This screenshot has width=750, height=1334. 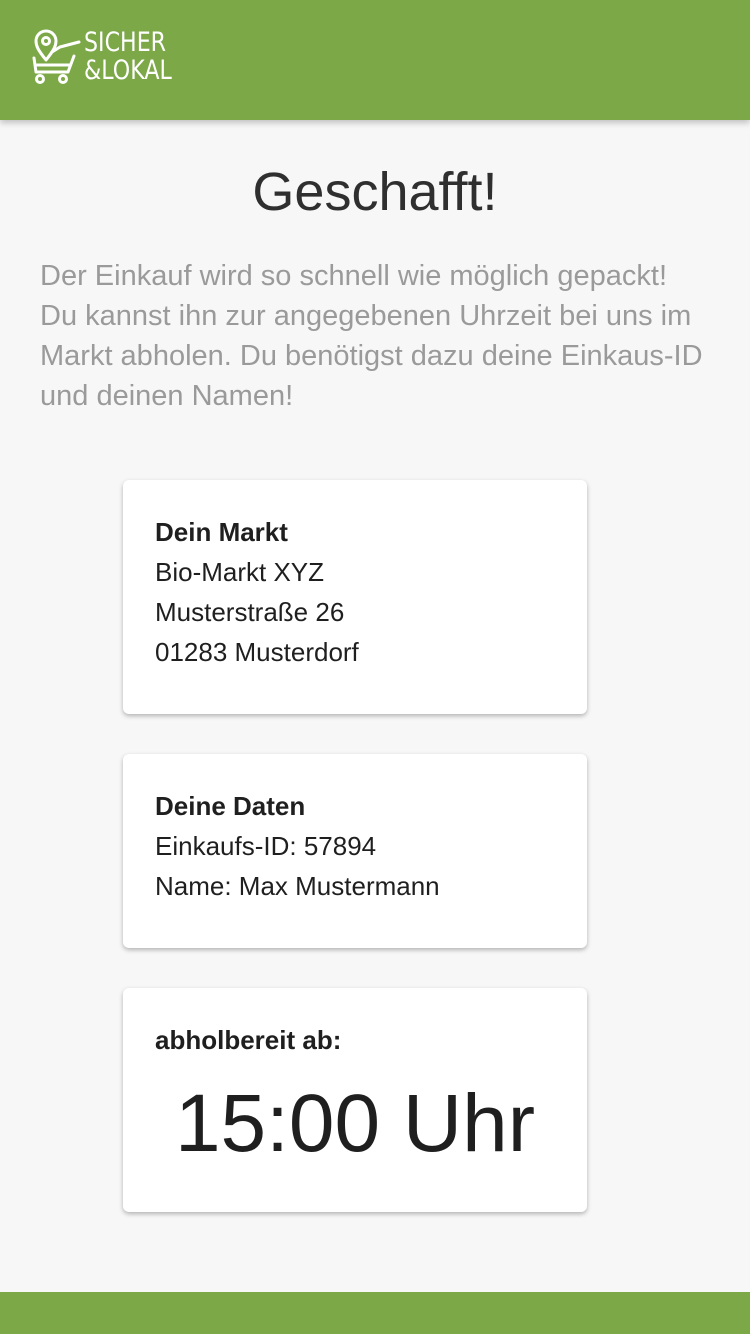 What do you see at coordinates (248, 1040) in the screenshot?
I see `pickup-heading: abholbereit ab:` at bounding box center [248, 1040].